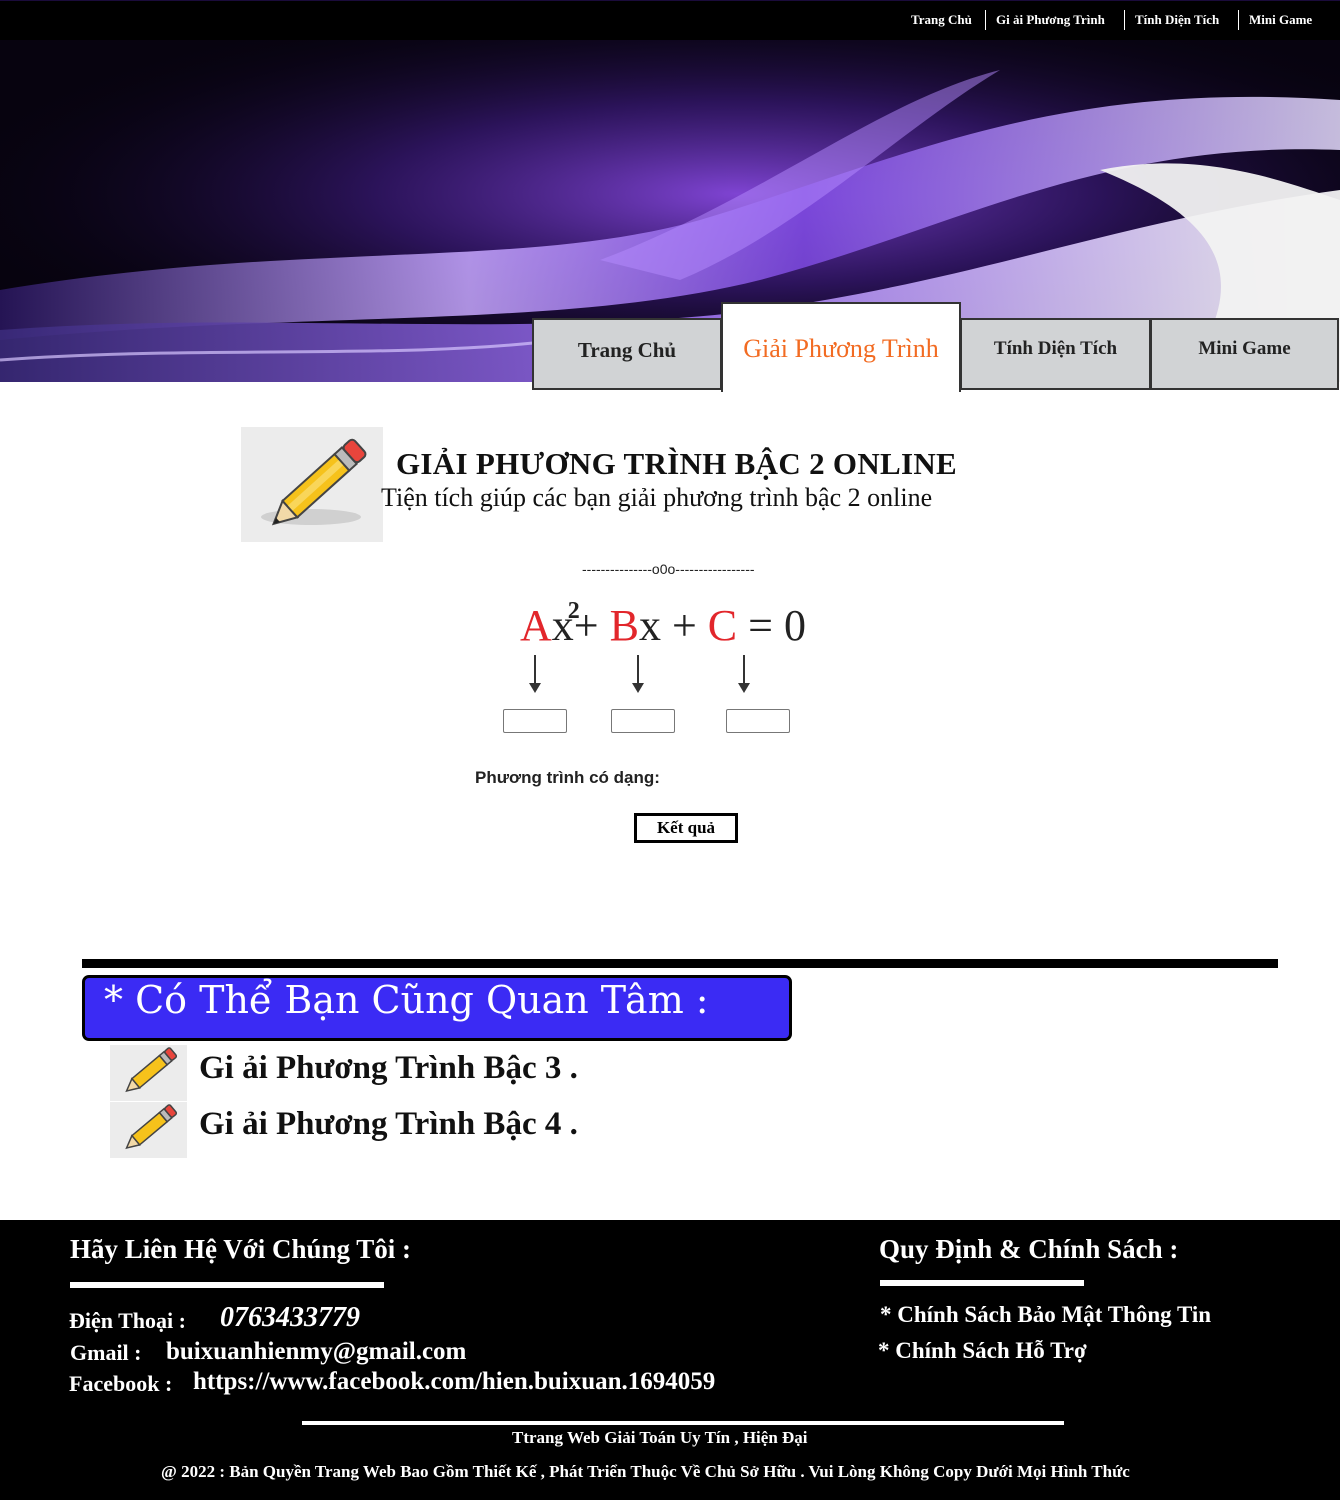 This screenshot has width=1340, height=1500. I want to click on tab-area: Tính Diện Tích, so click(1055, 354).